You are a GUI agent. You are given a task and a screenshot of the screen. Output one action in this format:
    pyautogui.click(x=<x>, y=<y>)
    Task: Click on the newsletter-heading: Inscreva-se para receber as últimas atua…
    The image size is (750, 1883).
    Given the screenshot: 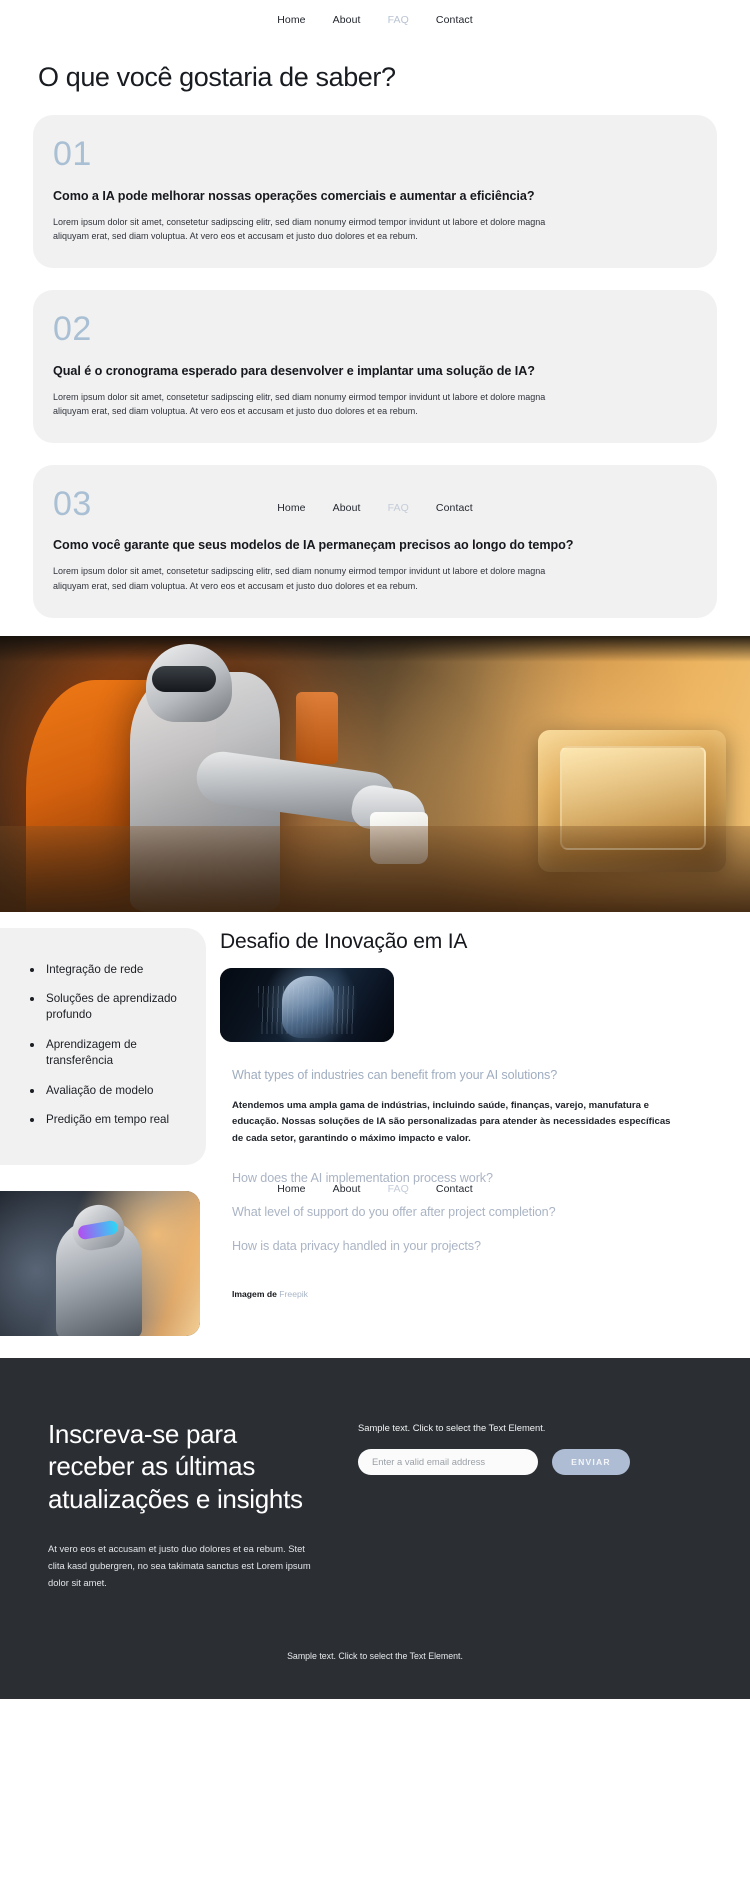 What is the action you would take?
    pyautogui.click(x=175, y=1466)
    